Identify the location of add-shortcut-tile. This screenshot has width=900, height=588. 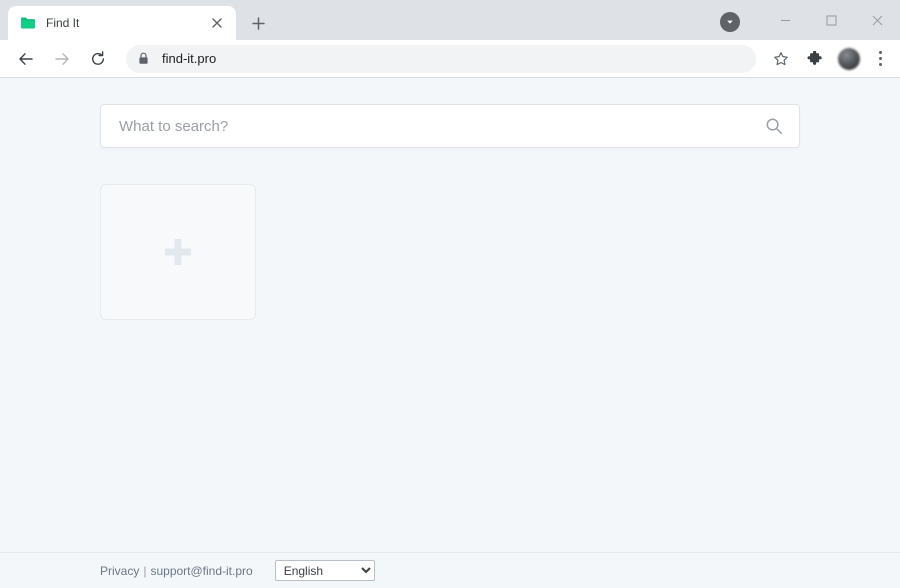
(178, 252).